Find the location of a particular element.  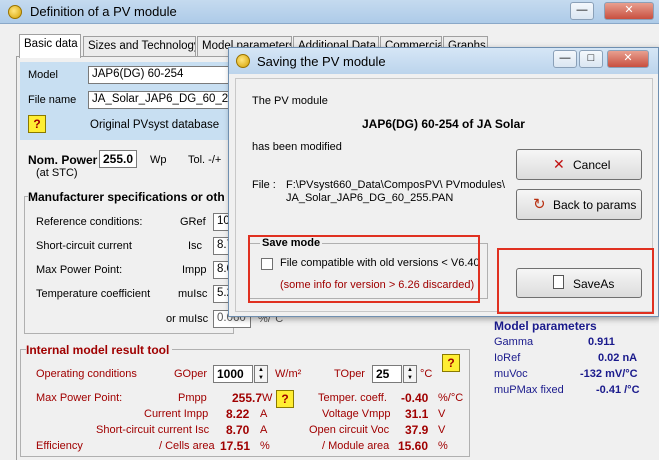

open-circuit-voc-unit: V is located at coordinates (442, 430).